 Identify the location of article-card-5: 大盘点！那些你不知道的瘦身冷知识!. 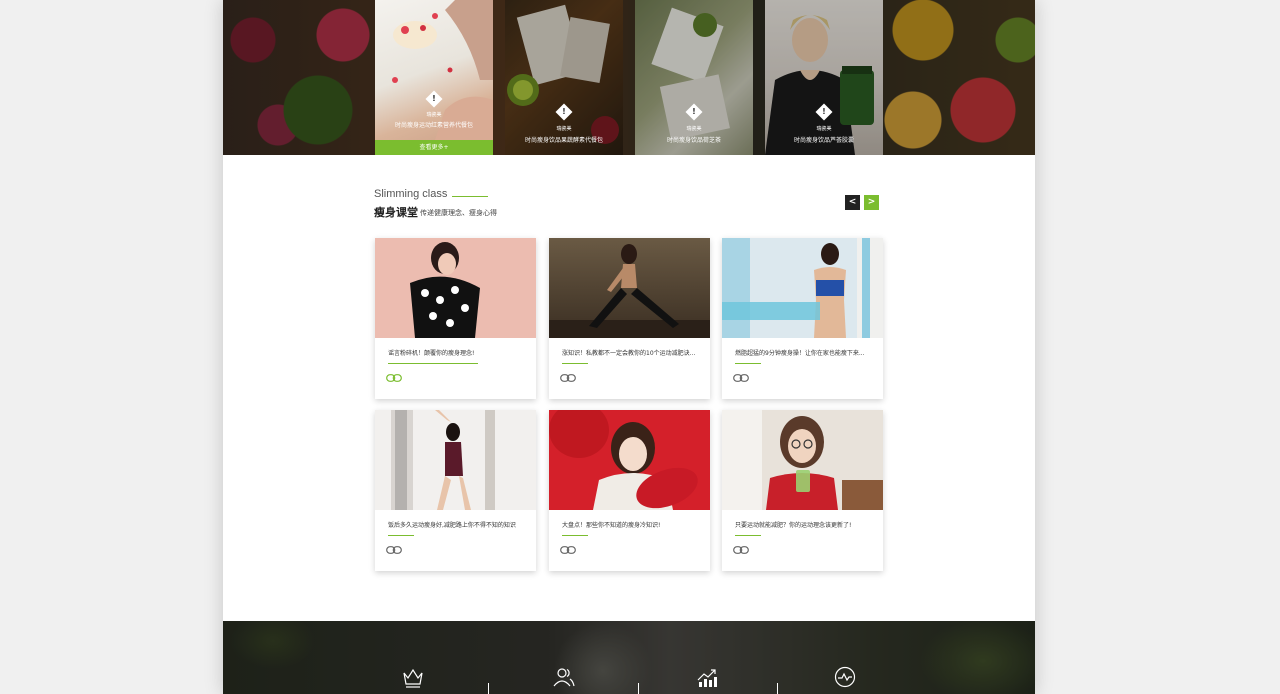
(629, 490).